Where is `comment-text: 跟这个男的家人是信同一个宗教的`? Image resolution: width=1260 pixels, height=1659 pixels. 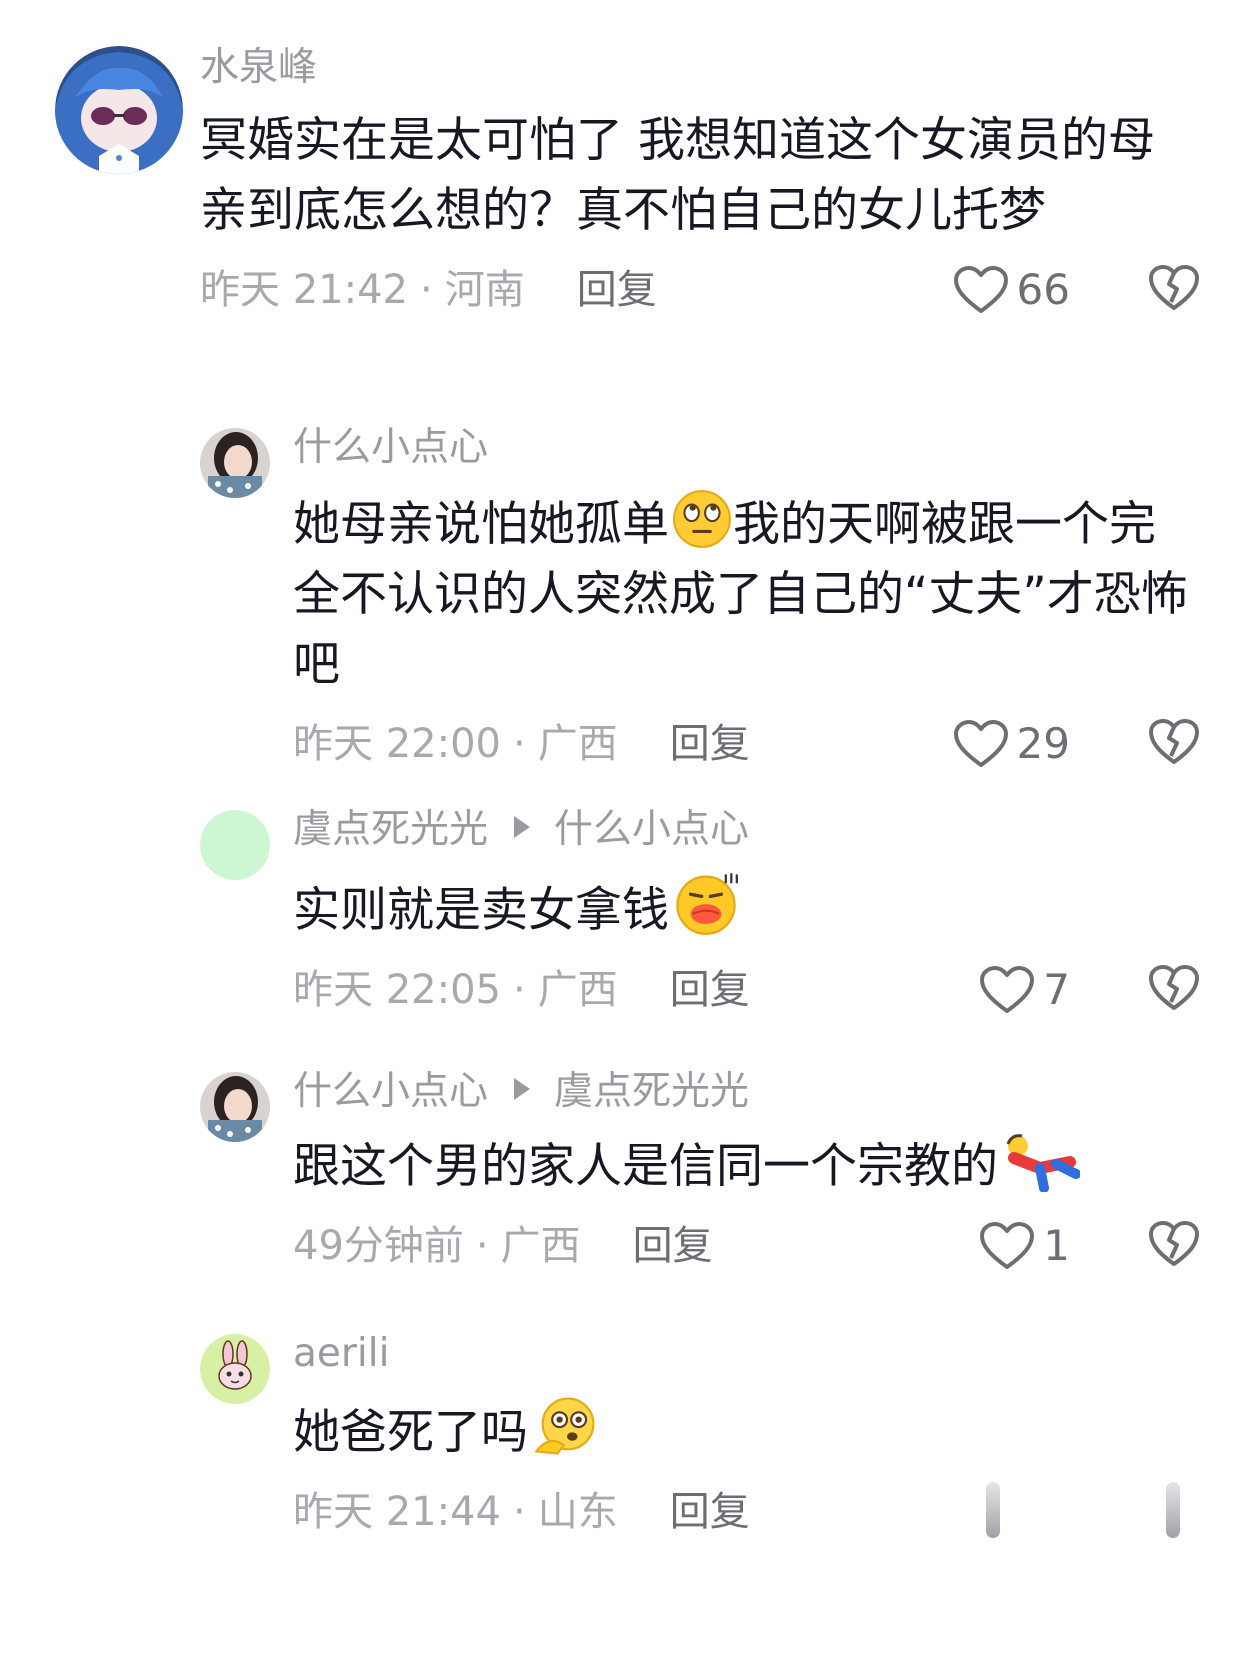
comment-text: 跟这个男的家人是信同一个宗教的 is located at coordinates (746, 1167).